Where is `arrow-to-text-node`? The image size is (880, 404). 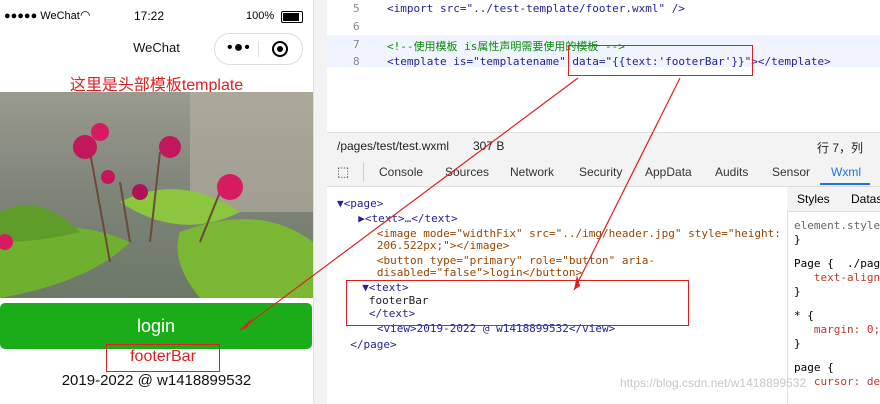
arrow-to-text-node is located at coordinates (627, 184).